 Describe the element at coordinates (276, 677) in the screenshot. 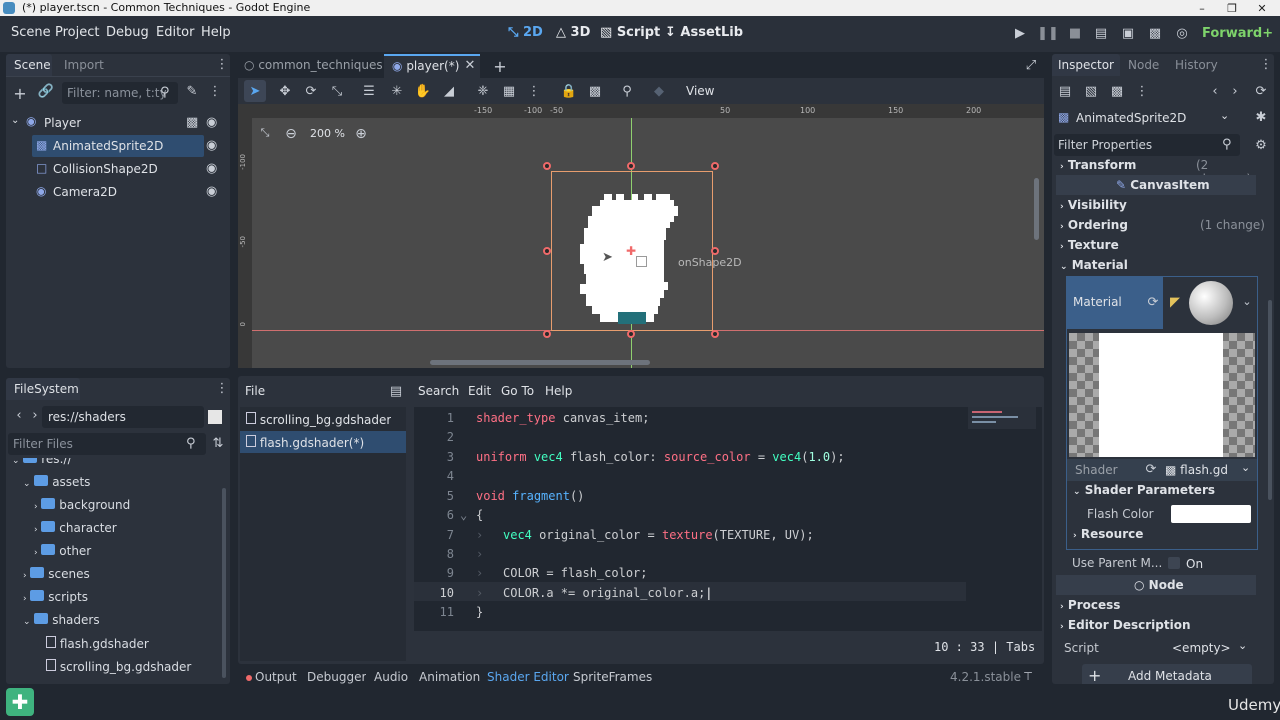

I see `tab-output: Output` at that location.